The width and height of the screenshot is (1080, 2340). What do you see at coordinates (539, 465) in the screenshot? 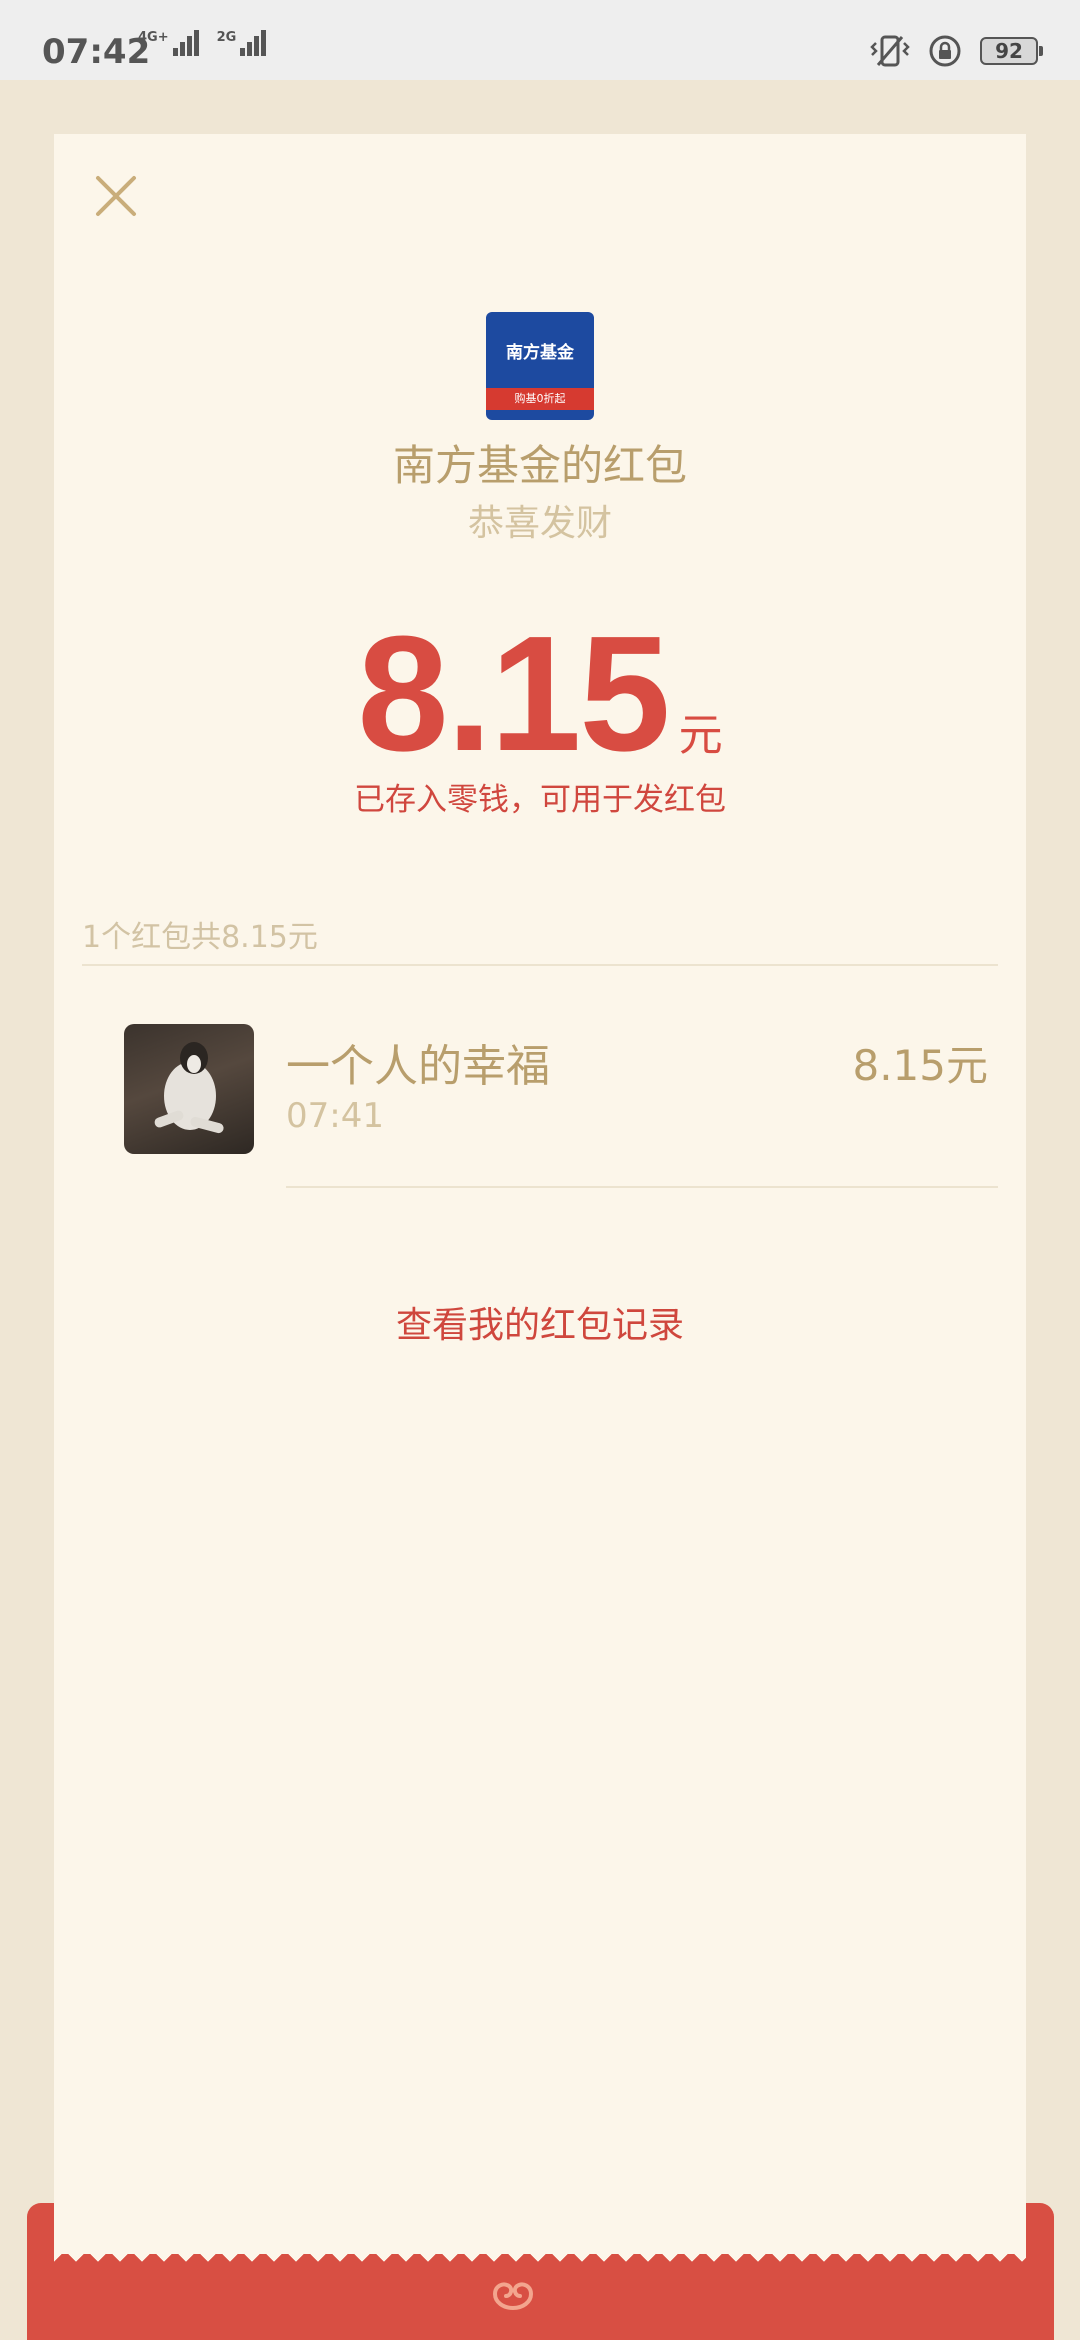
I see `packet-title: 南方基金的红包` at bounding box center [539, 465].